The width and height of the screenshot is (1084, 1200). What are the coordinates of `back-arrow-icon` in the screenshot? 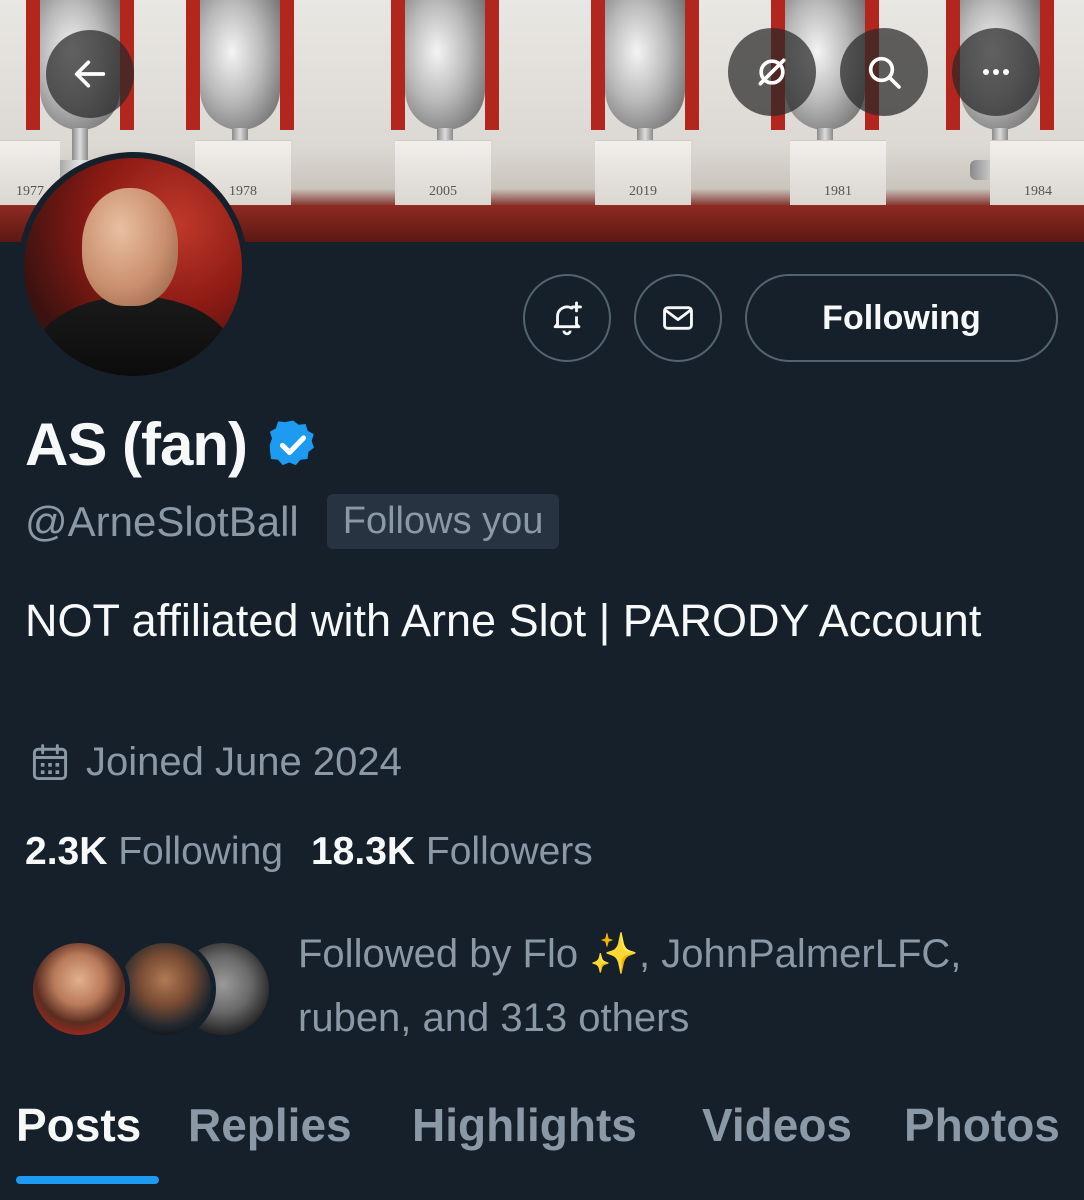 It's located at (90, 74).